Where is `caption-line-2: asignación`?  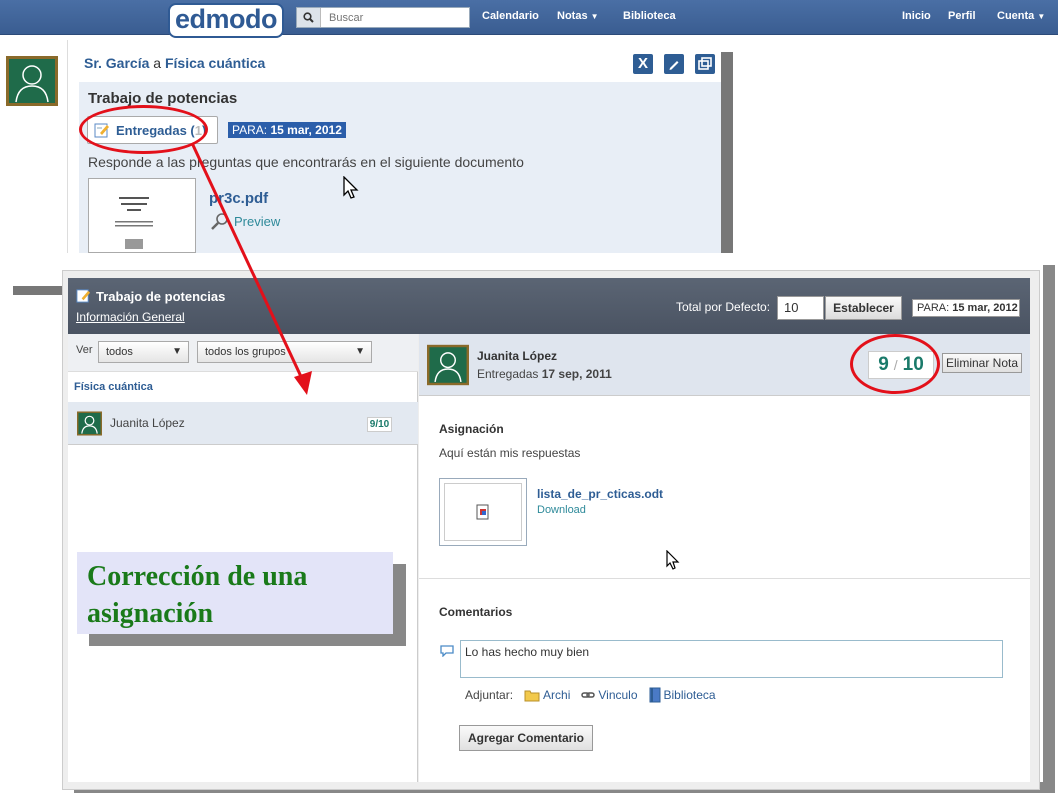 caption-line-2: asignación is located at coordinates (150, 613).